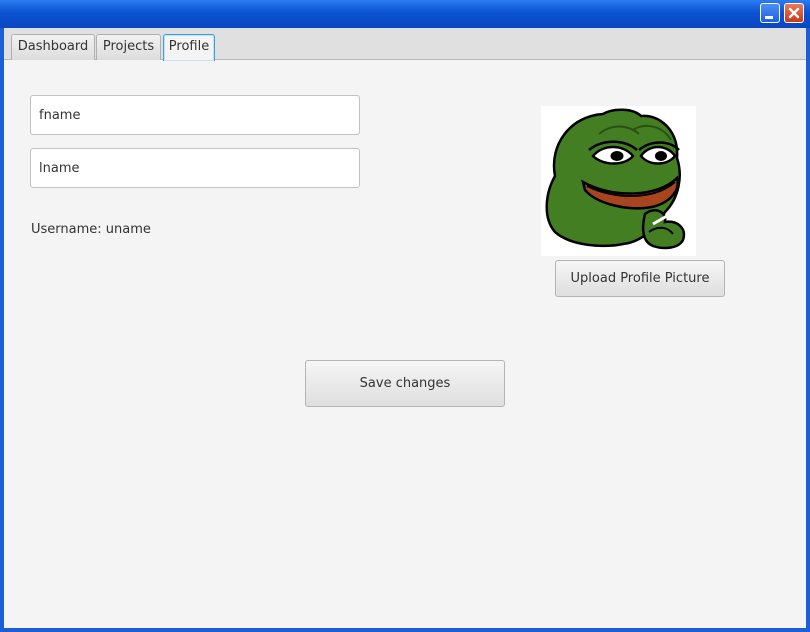  I want to click on username-value: uname, so click(128, 229).